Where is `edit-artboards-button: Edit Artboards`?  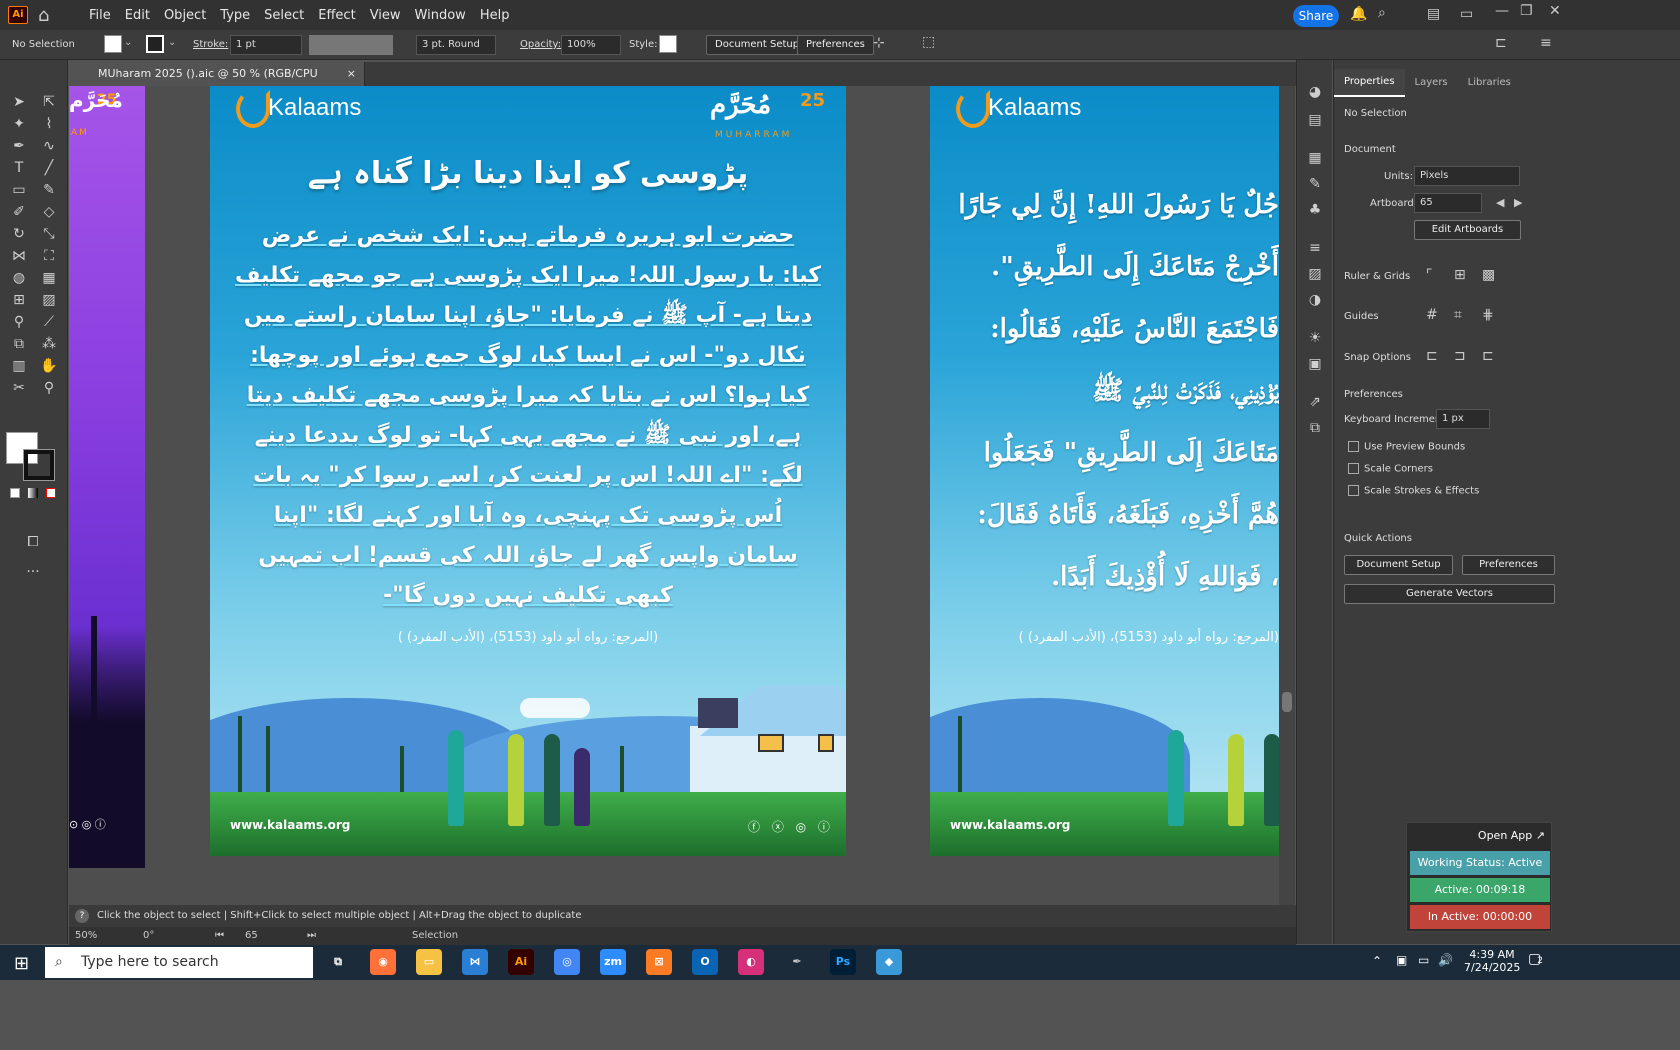
edit-artboards-button: Edit Artboards is located at coordinates (1467, 230).